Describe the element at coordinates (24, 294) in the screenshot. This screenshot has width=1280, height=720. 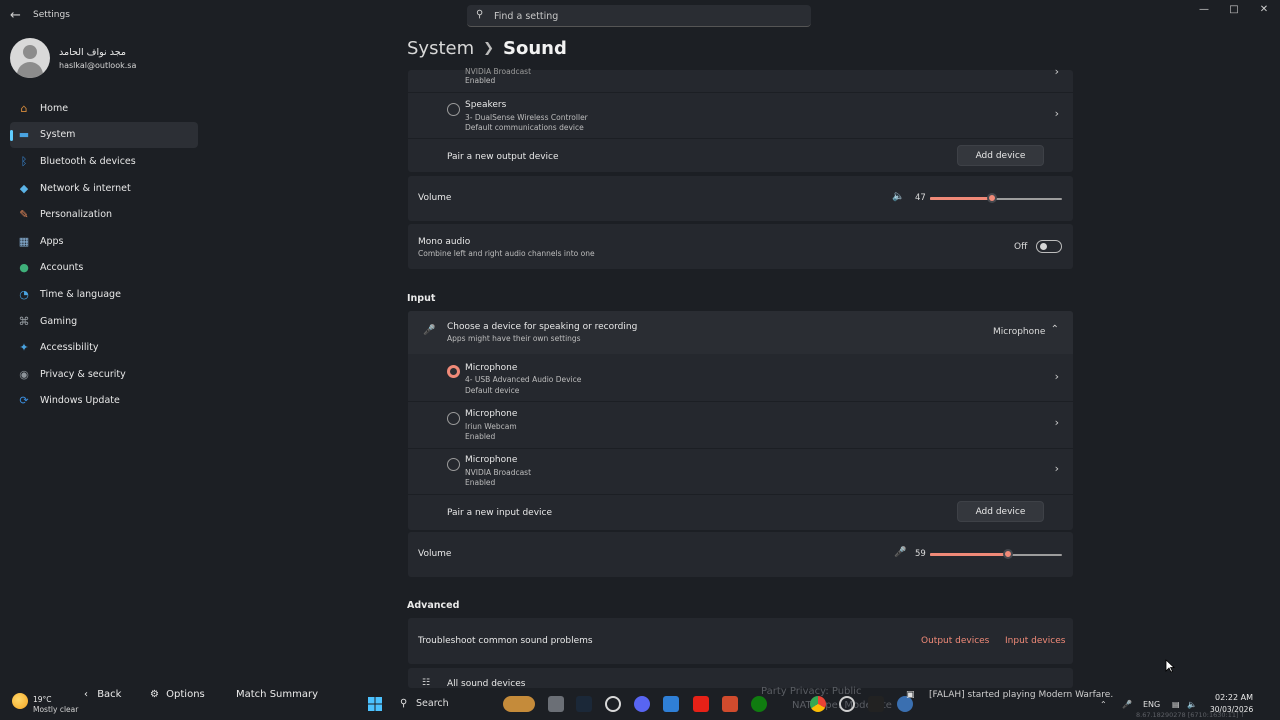
I see `clock-globe-icon: ◔` at that location.